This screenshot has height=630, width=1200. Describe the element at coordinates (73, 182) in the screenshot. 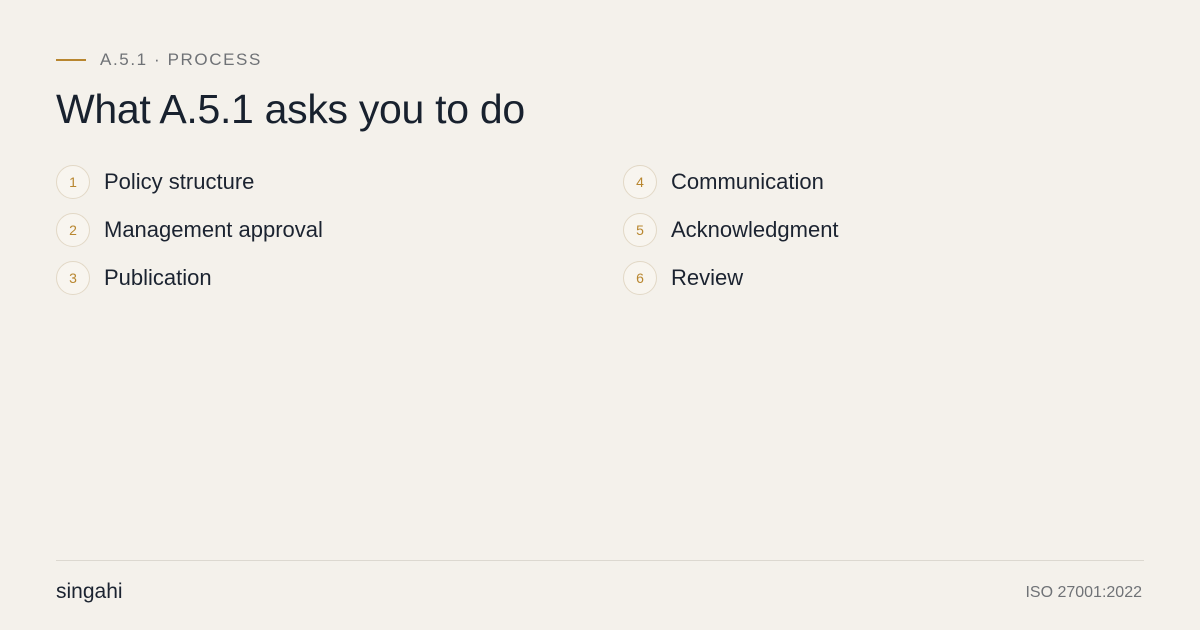

I see `step-number-badge: 1` at that location.